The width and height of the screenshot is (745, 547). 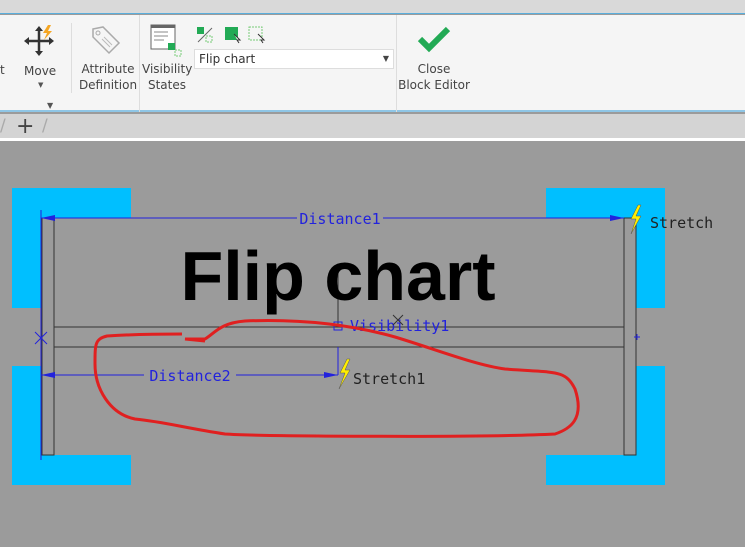 What do you see at coordinates (227, 59) in the screenshot?
I see `visibility-state-value: Flip chart` at bounding box center [227, 59].